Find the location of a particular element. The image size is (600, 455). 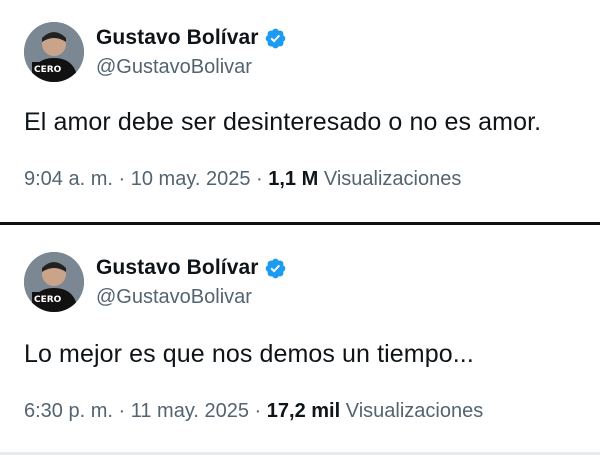

tweet-date: 10 may. 2025 is located at coordinates (191, 179).